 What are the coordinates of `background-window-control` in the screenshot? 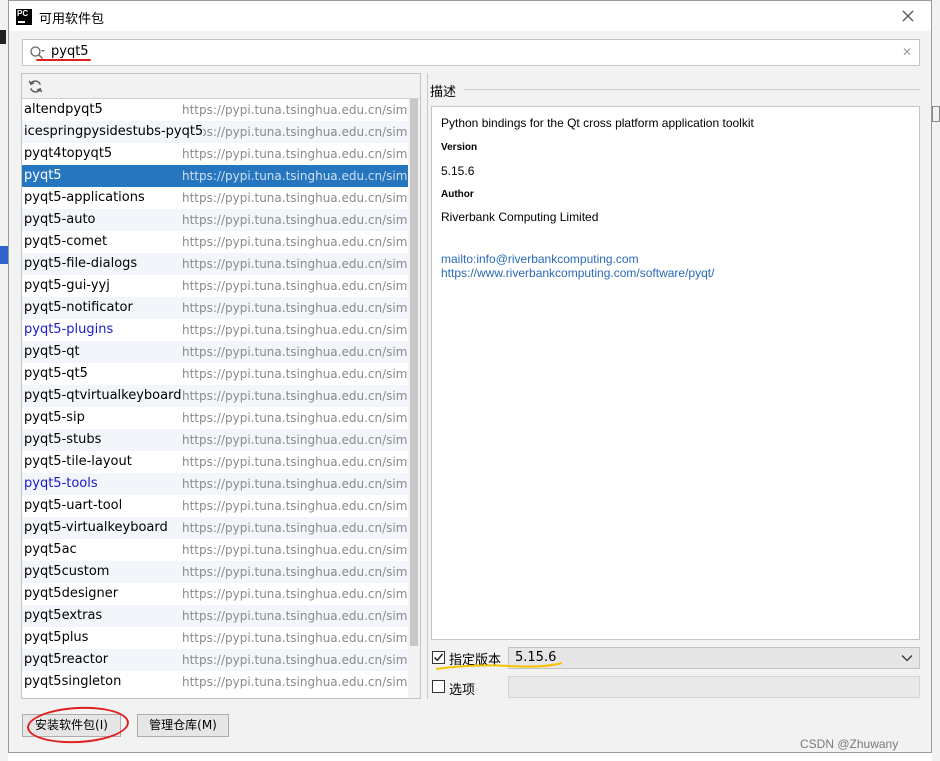 It's located at (936, 114).